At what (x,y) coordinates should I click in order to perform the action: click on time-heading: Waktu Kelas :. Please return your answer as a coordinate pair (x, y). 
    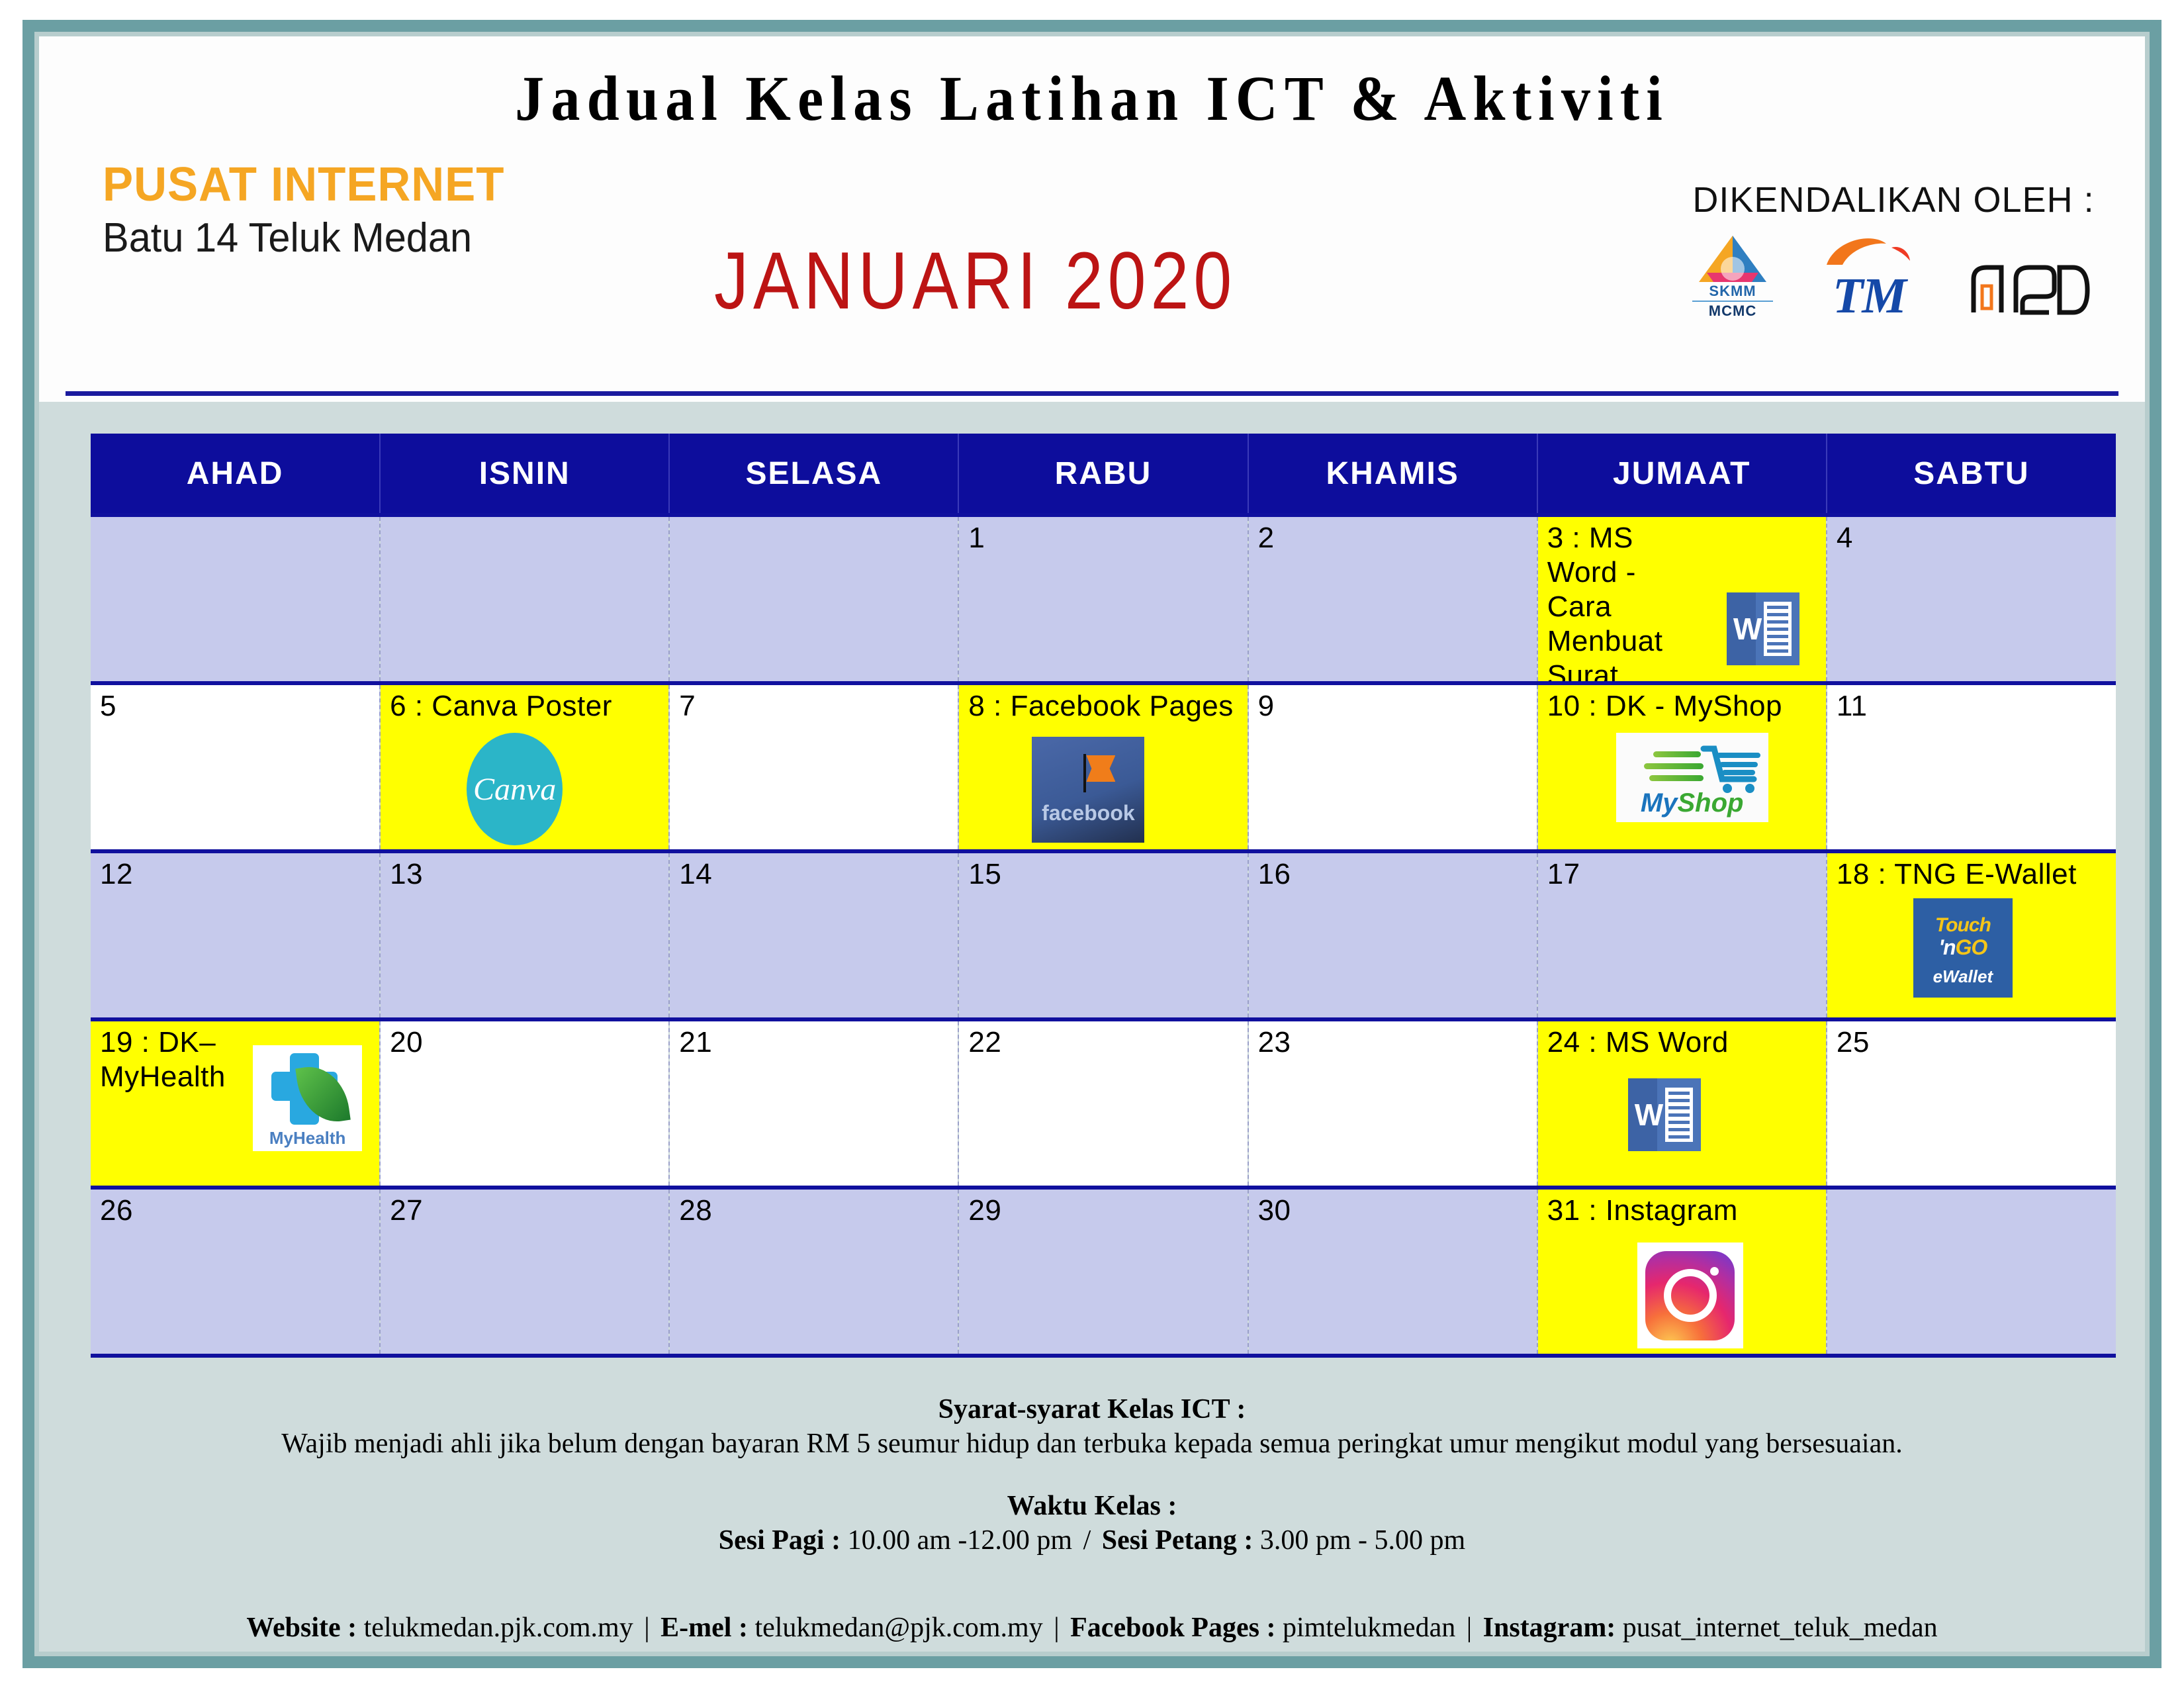
    Looking at the image, I should click on (1092, 1505).